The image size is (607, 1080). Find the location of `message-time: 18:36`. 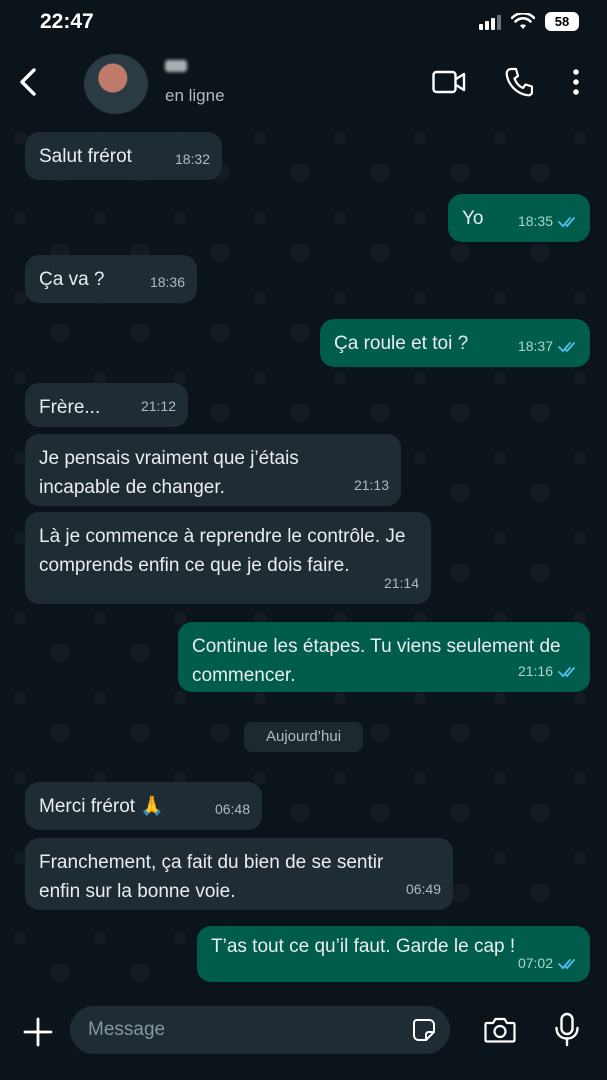

message-time: 18:36 is located at coordinates (167, 282).